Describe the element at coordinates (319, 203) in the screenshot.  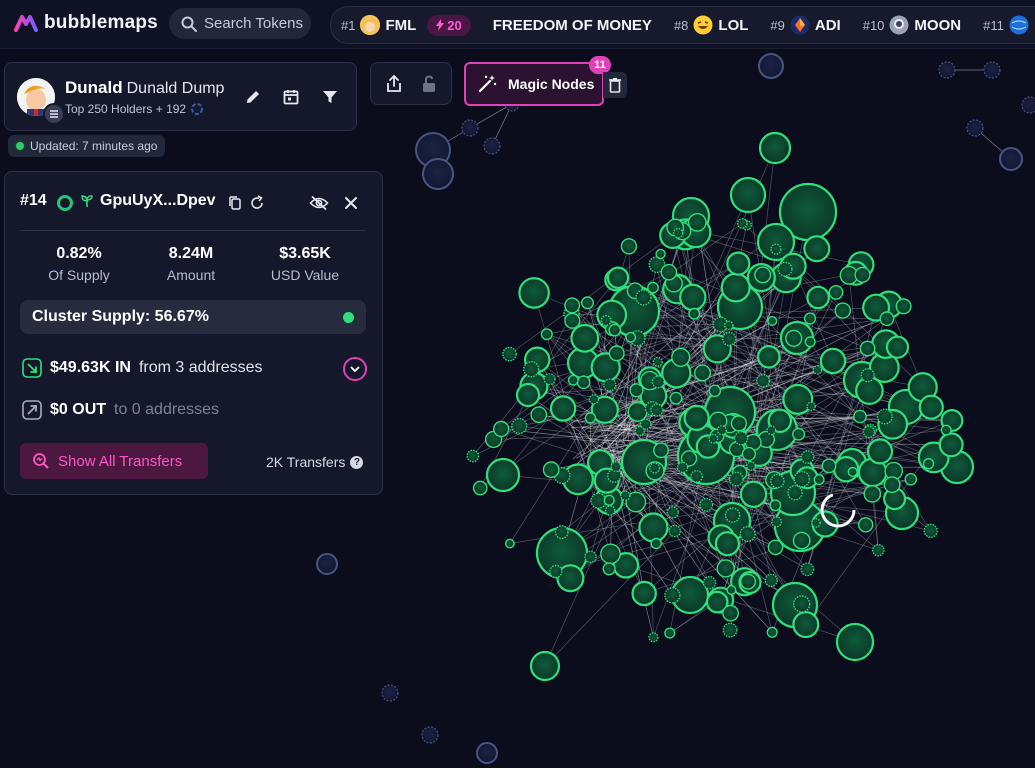
I see `hide-wallet-button` at that location.